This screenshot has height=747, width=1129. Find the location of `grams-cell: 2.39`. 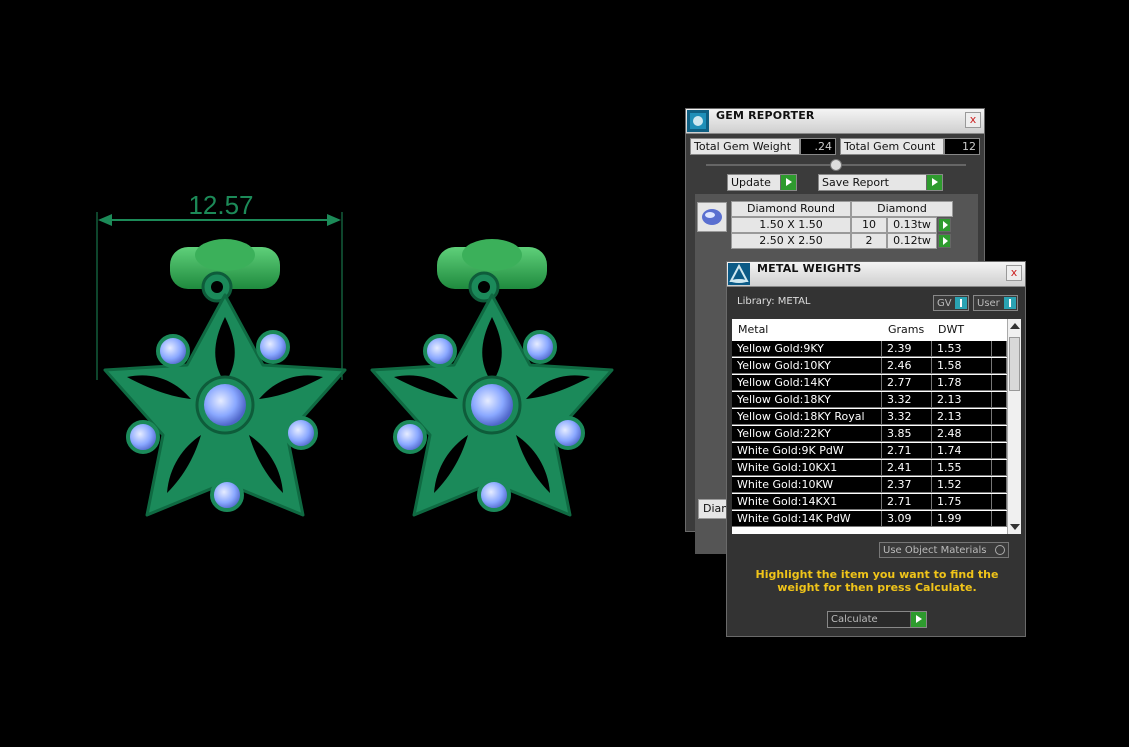

grams-cell: 2.39 is located at coordinates (907, 349).